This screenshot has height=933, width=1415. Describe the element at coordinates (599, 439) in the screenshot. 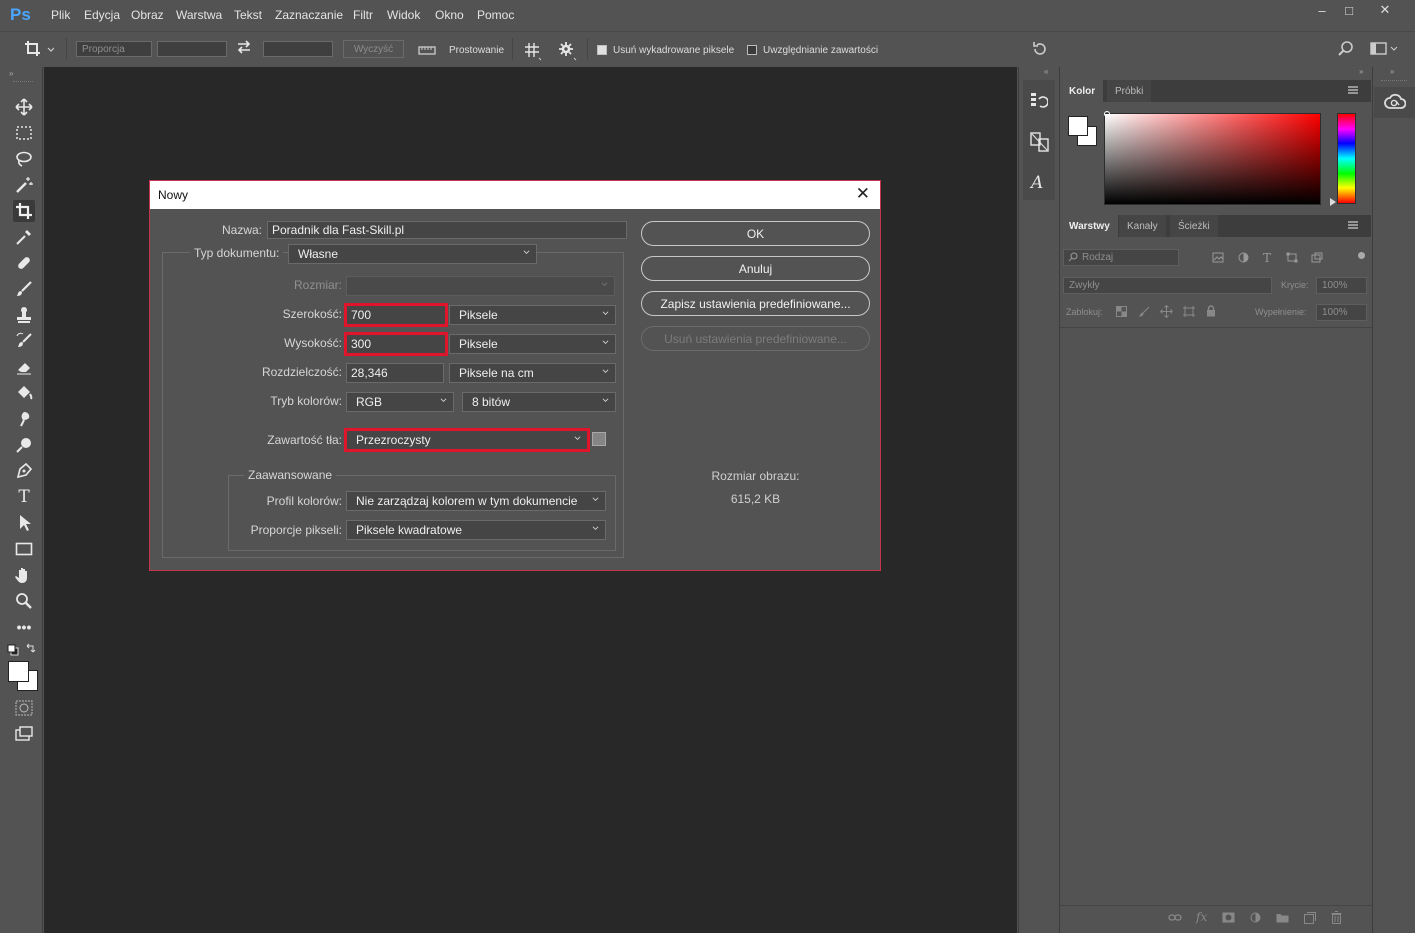

I see `background-color-swatch` at that location.